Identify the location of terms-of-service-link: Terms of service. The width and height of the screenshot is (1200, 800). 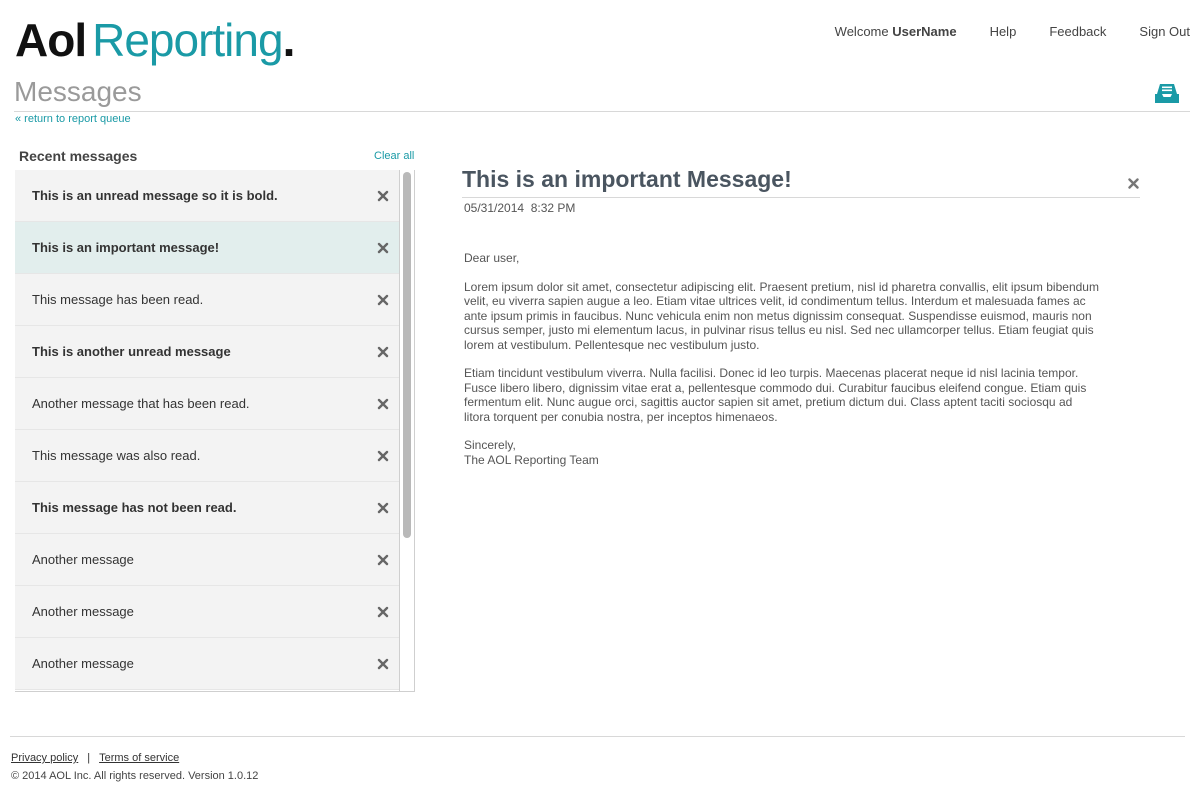
(139, 758).